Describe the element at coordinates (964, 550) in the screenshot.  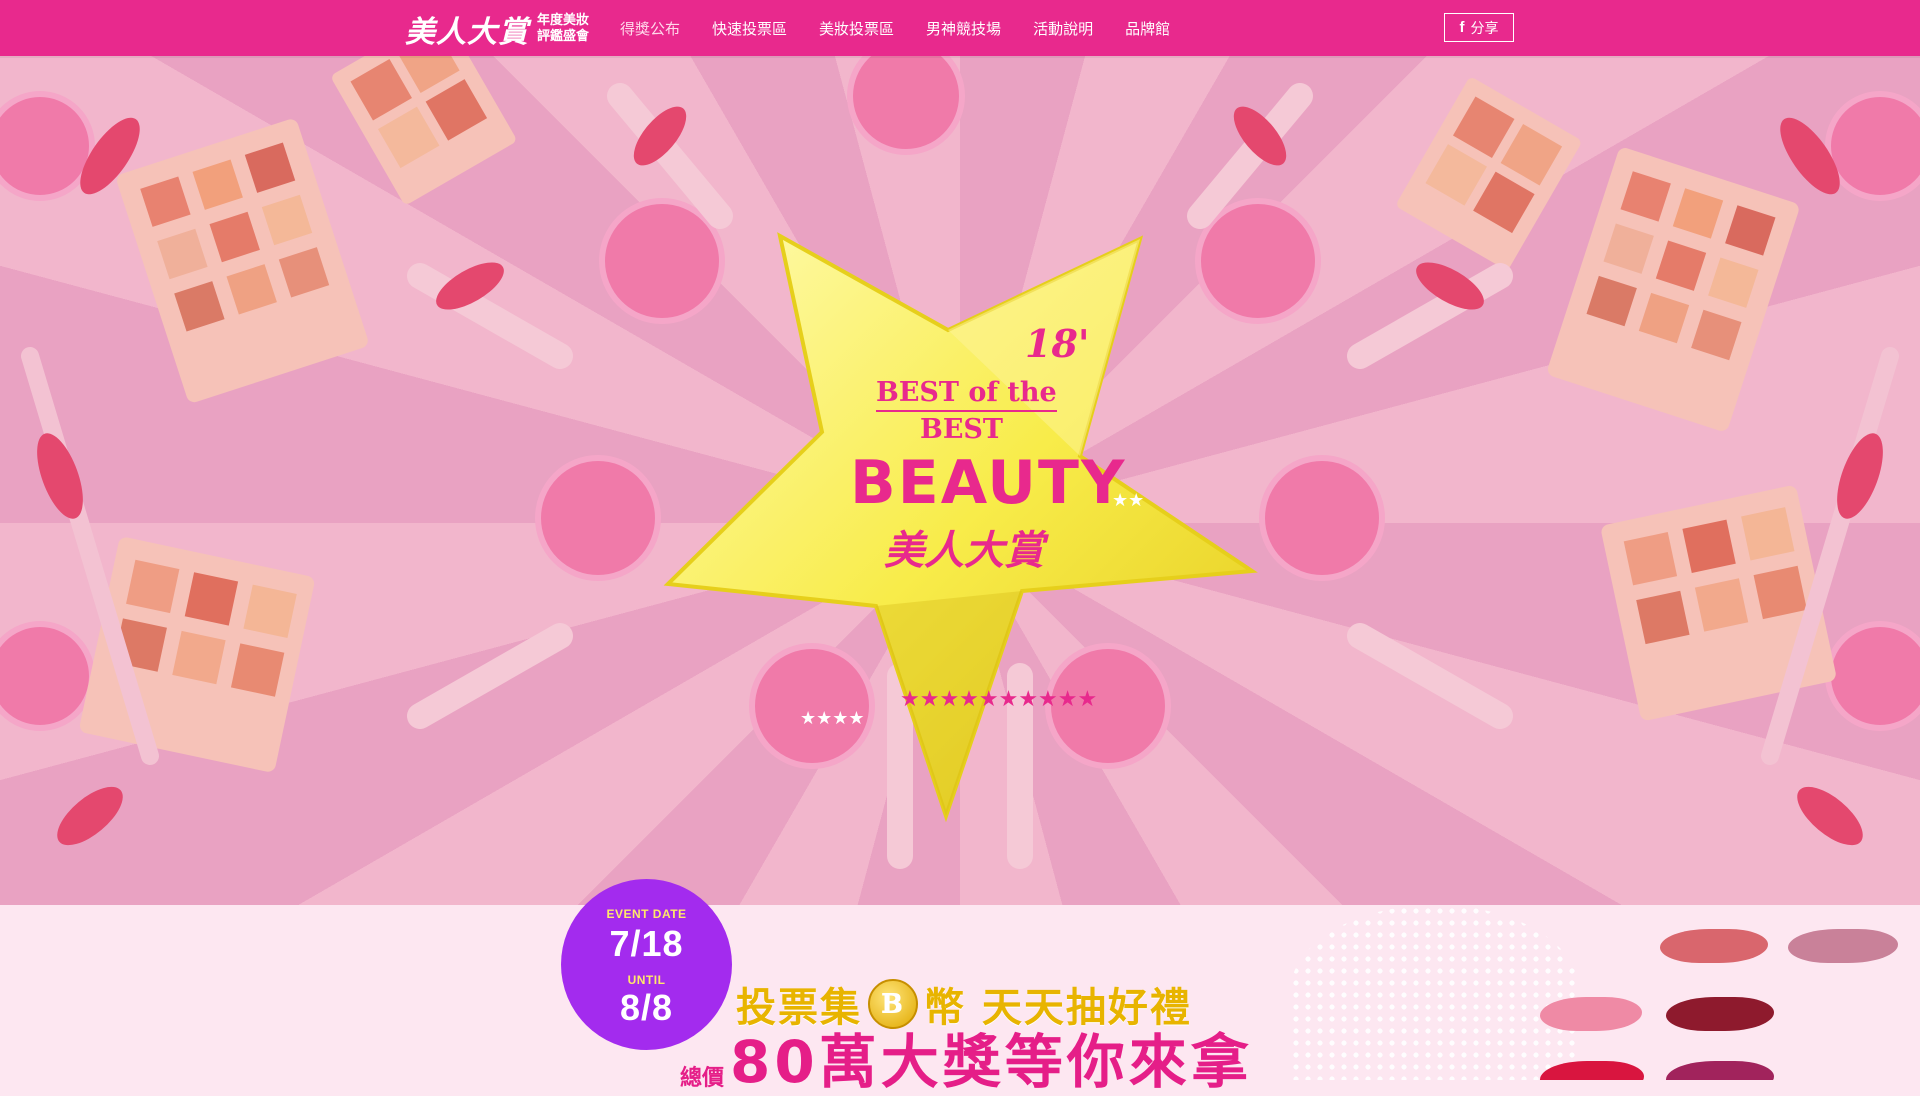
I see `hero-brand-zh: 美人大賞` at that location.